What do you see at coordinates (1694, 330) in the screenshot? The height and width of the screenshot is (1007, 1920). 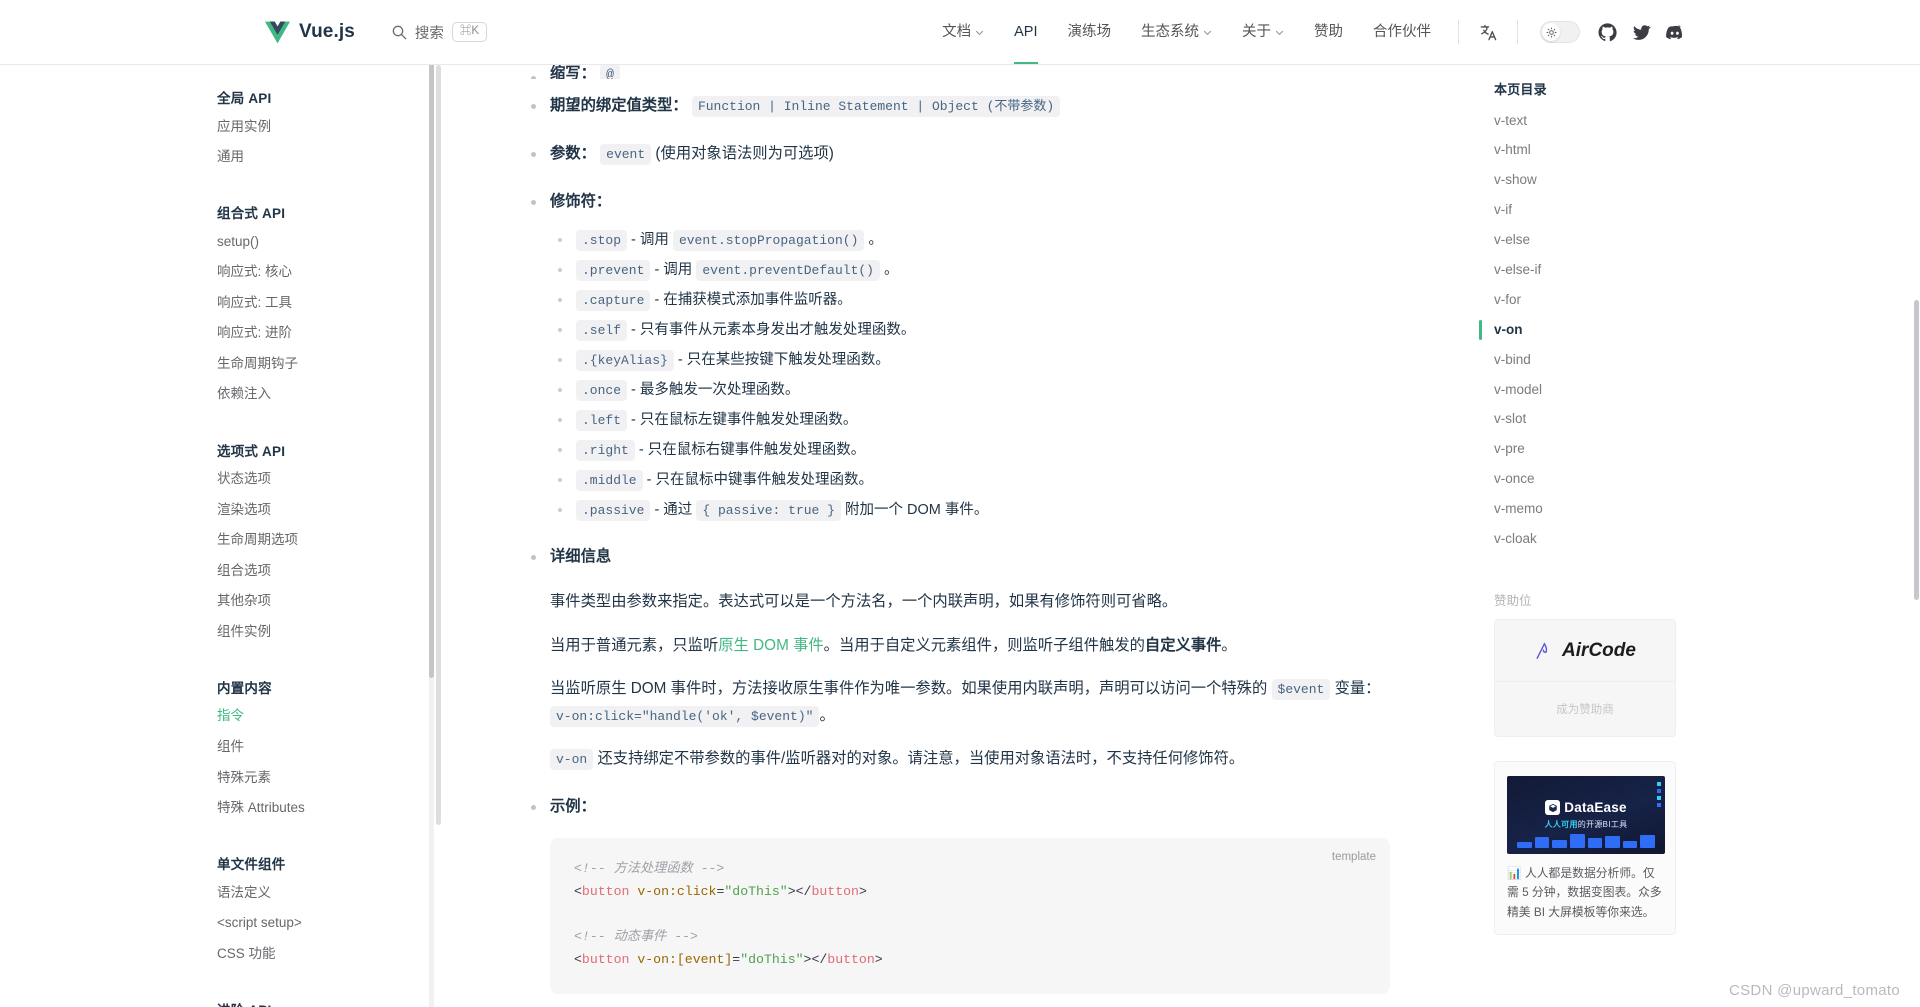 I see `toc-item-v-on: v-on` at bounding box center [1694, 330].